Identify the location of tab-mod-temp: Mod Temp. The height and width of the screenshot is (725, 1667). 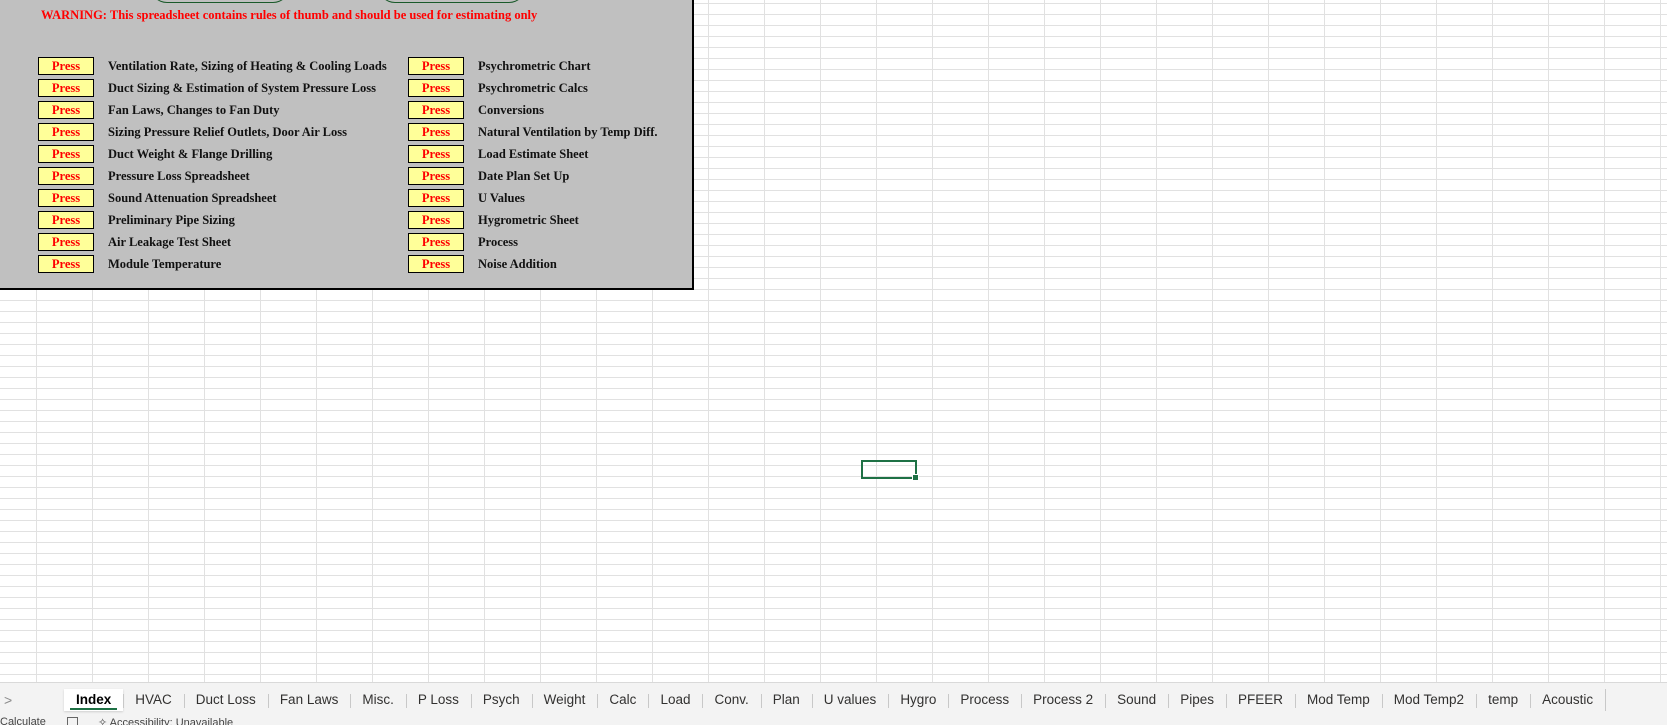
(1338, 700).